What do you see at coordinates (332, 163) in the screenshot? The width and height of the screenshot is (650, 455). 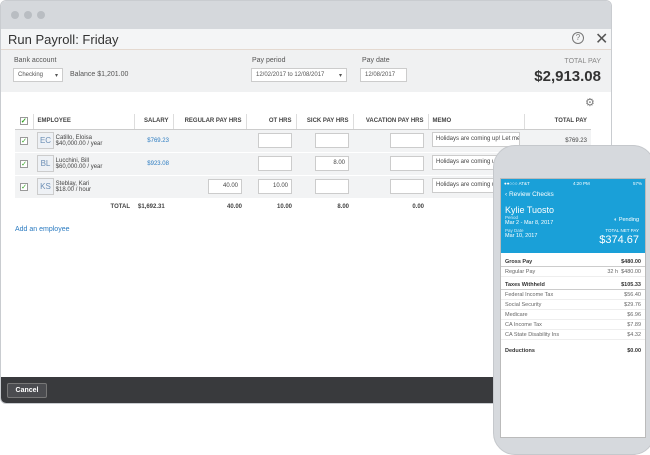 I see `sick-hrs-input: 8.00` at bounding box center [332, 163].